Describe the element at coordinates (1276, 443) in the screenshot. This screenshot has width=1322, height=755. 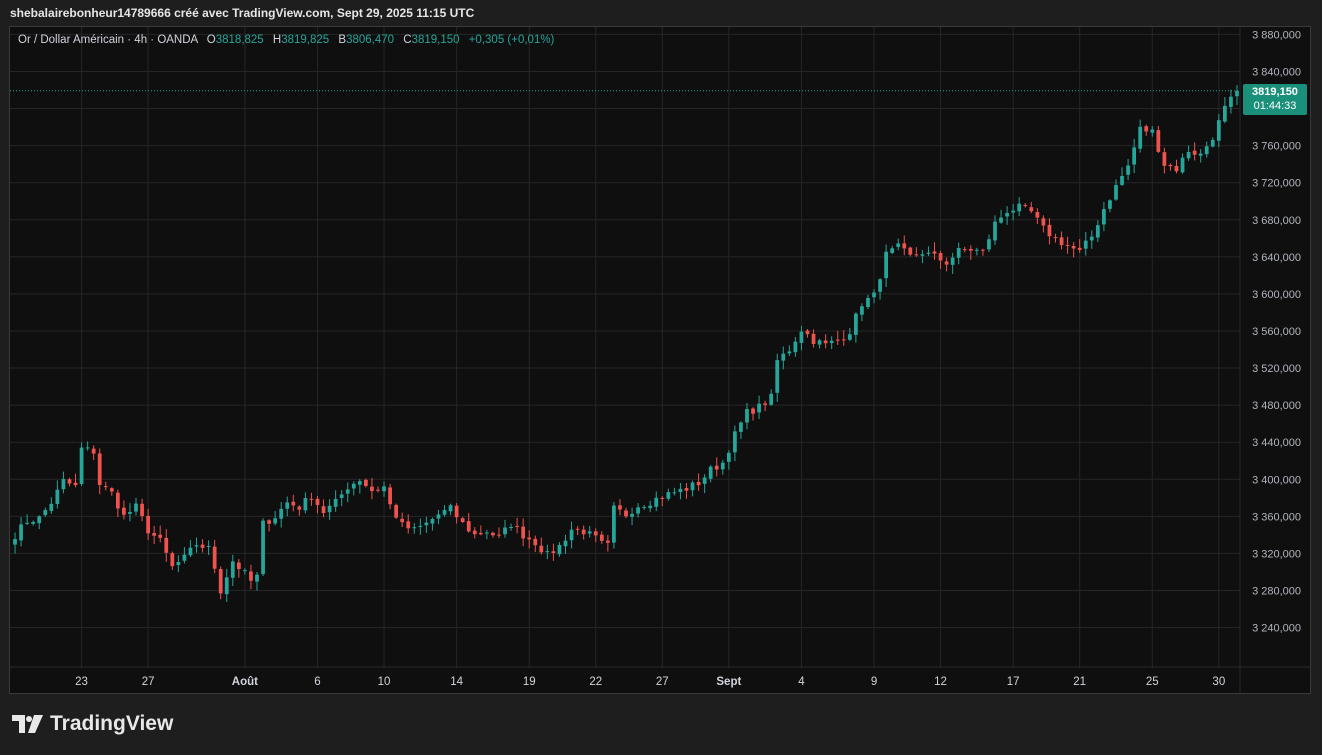
I see `y-tick-label: 3 440,000` at that location.